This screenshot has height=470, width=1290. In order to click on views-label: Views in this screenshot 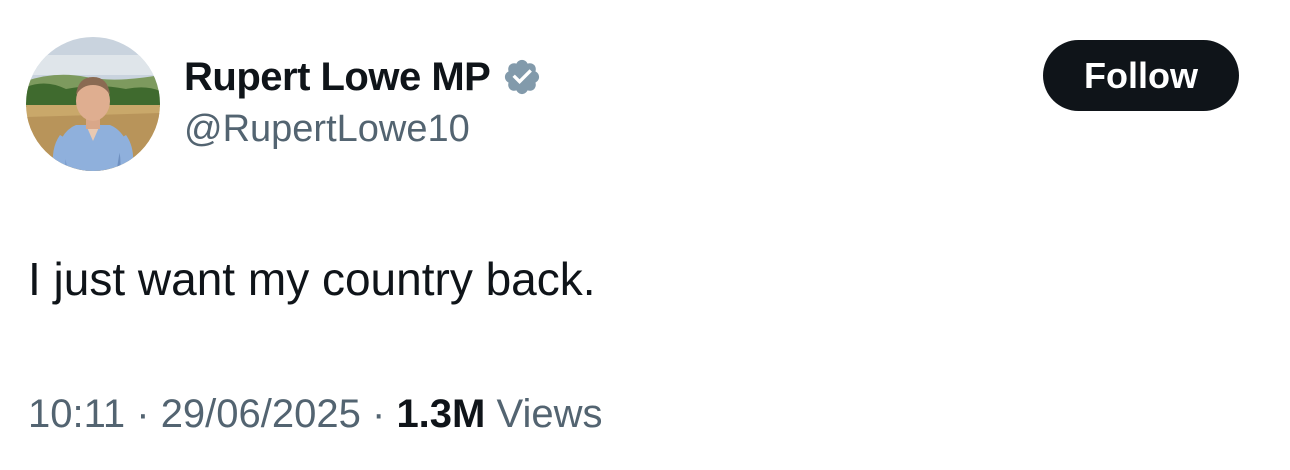, I will do `click(544, 414)`.